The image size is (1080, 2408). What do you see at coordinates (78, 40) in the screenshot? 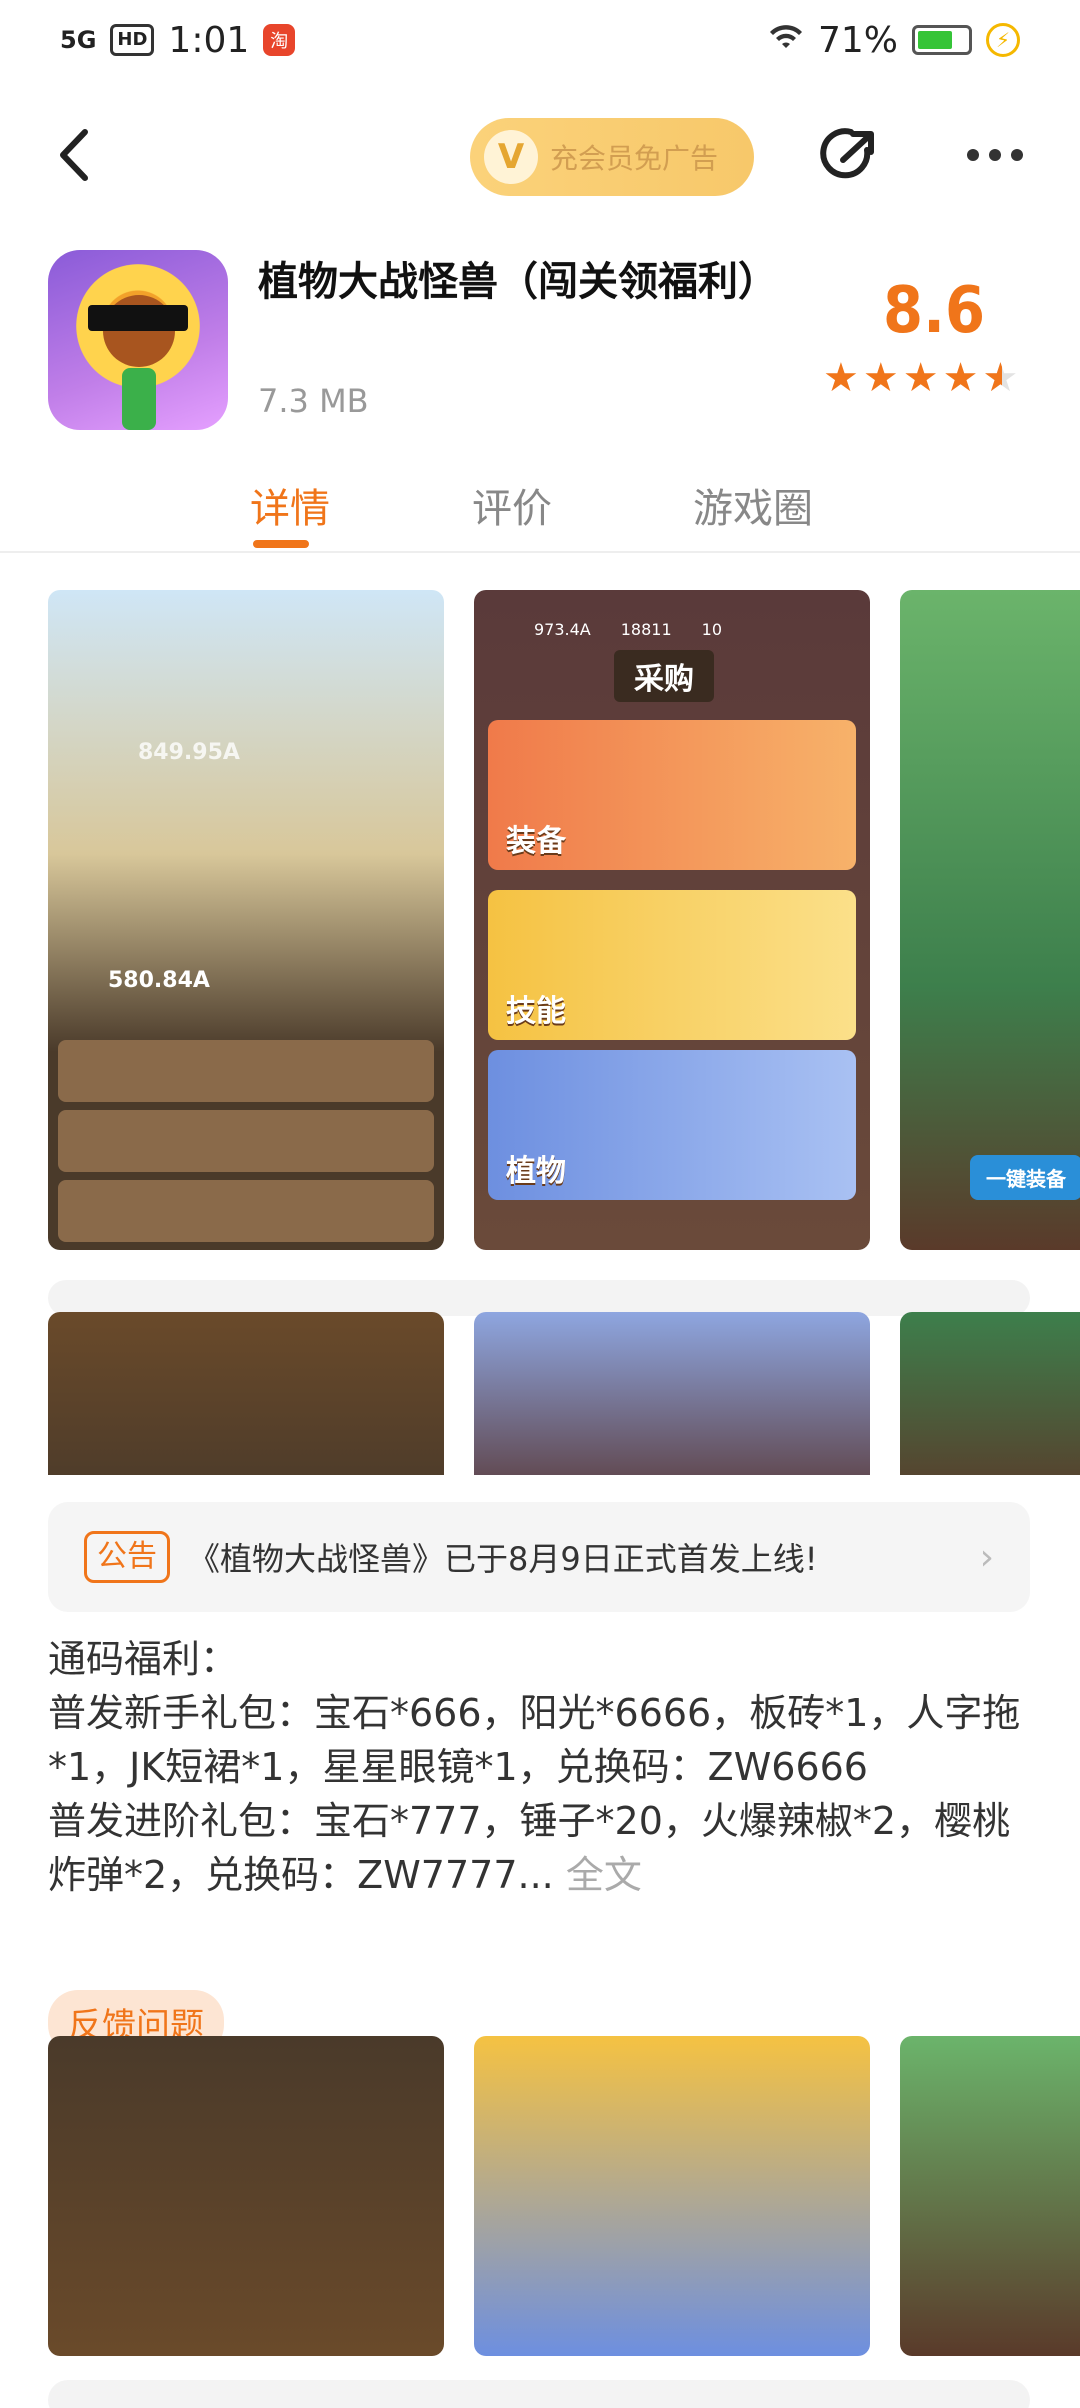
I see `network-indicator: 5G` at bounding box center [78, 40].